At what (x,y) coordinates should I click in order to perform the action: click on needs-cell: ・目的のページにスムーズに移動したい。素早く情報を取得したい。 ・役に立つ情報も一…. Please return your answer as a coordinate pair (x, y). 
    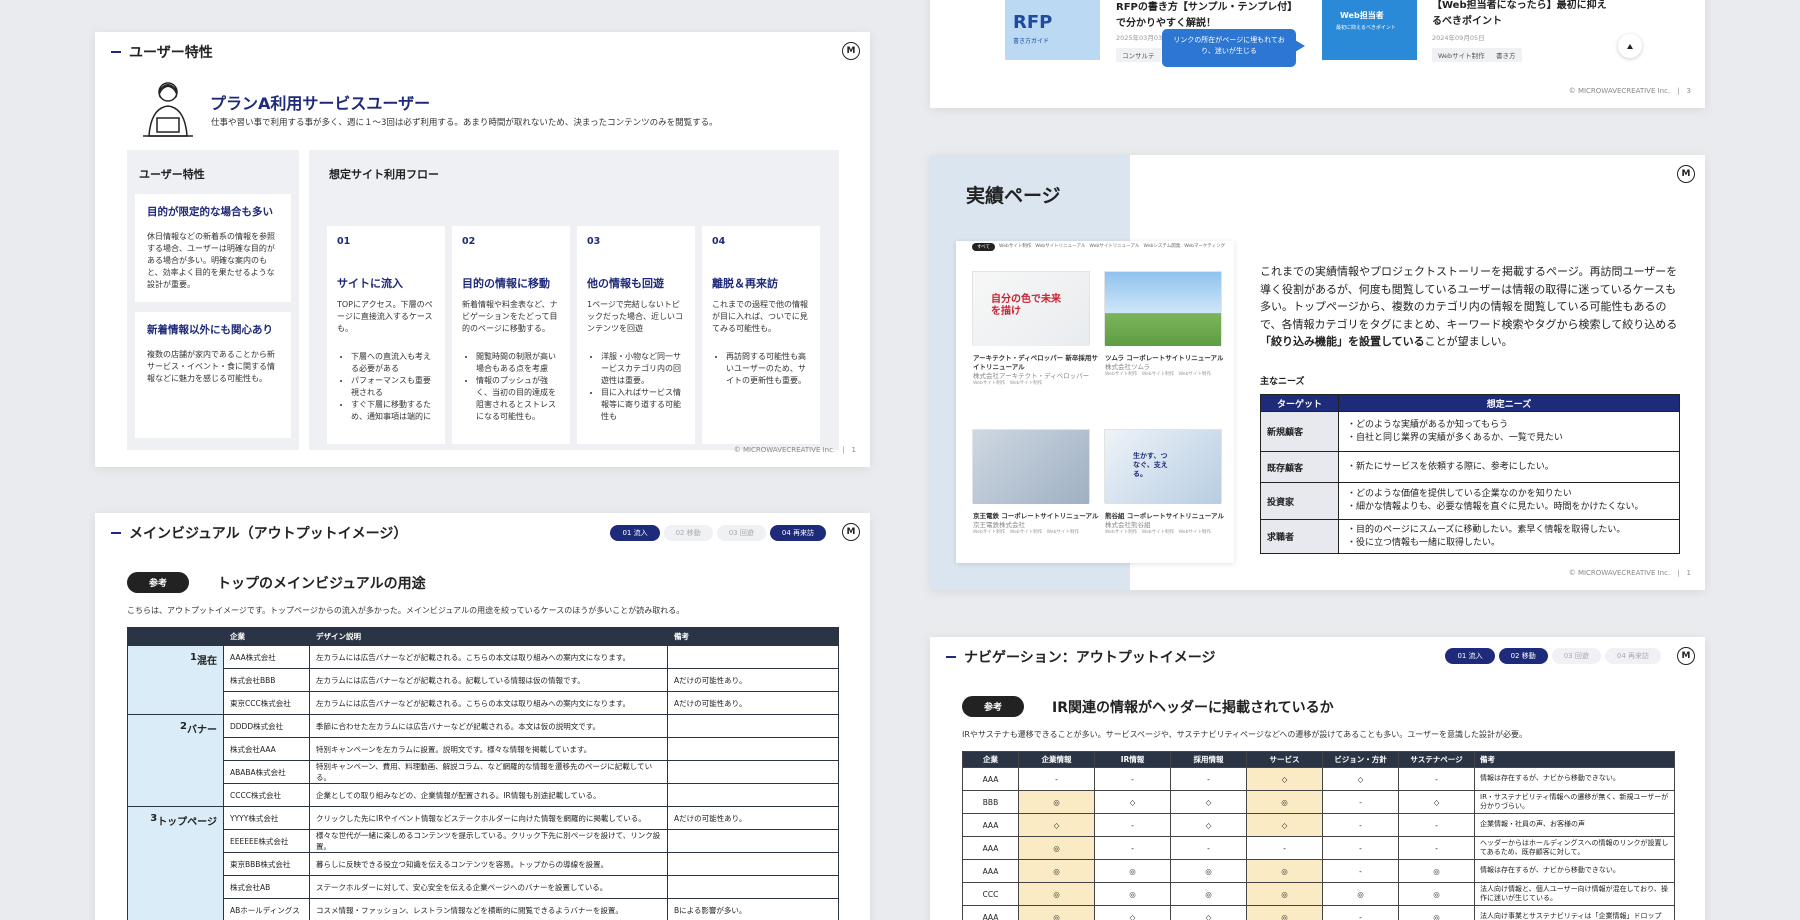
    Looking at the image, I should click on (1509, 536).